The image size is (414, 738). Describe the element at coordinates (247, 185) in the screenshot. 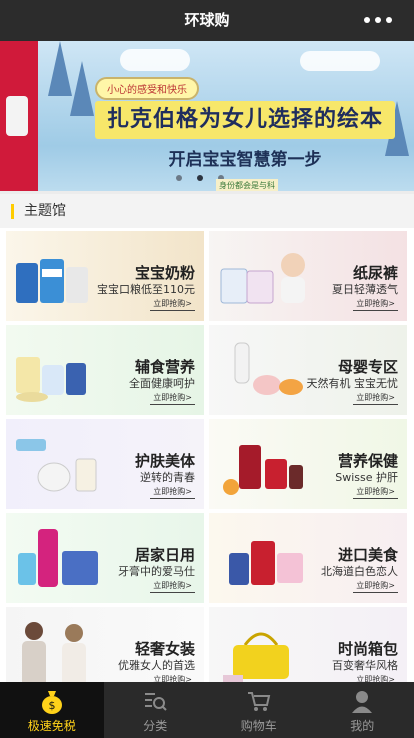

I see `banner-sticker: 身份都会是与科学的` at that location.